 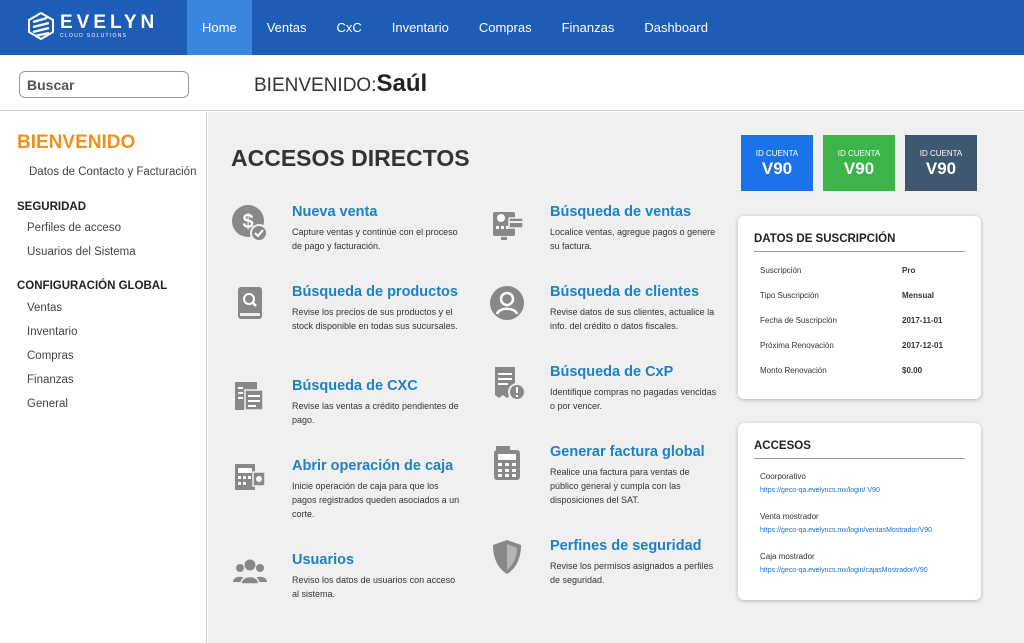 What do you see at coordinates (620, 212) in the screenshot?
I see `shortcut-title: Búsqueda de ventas` at bounding box center [620, 212].